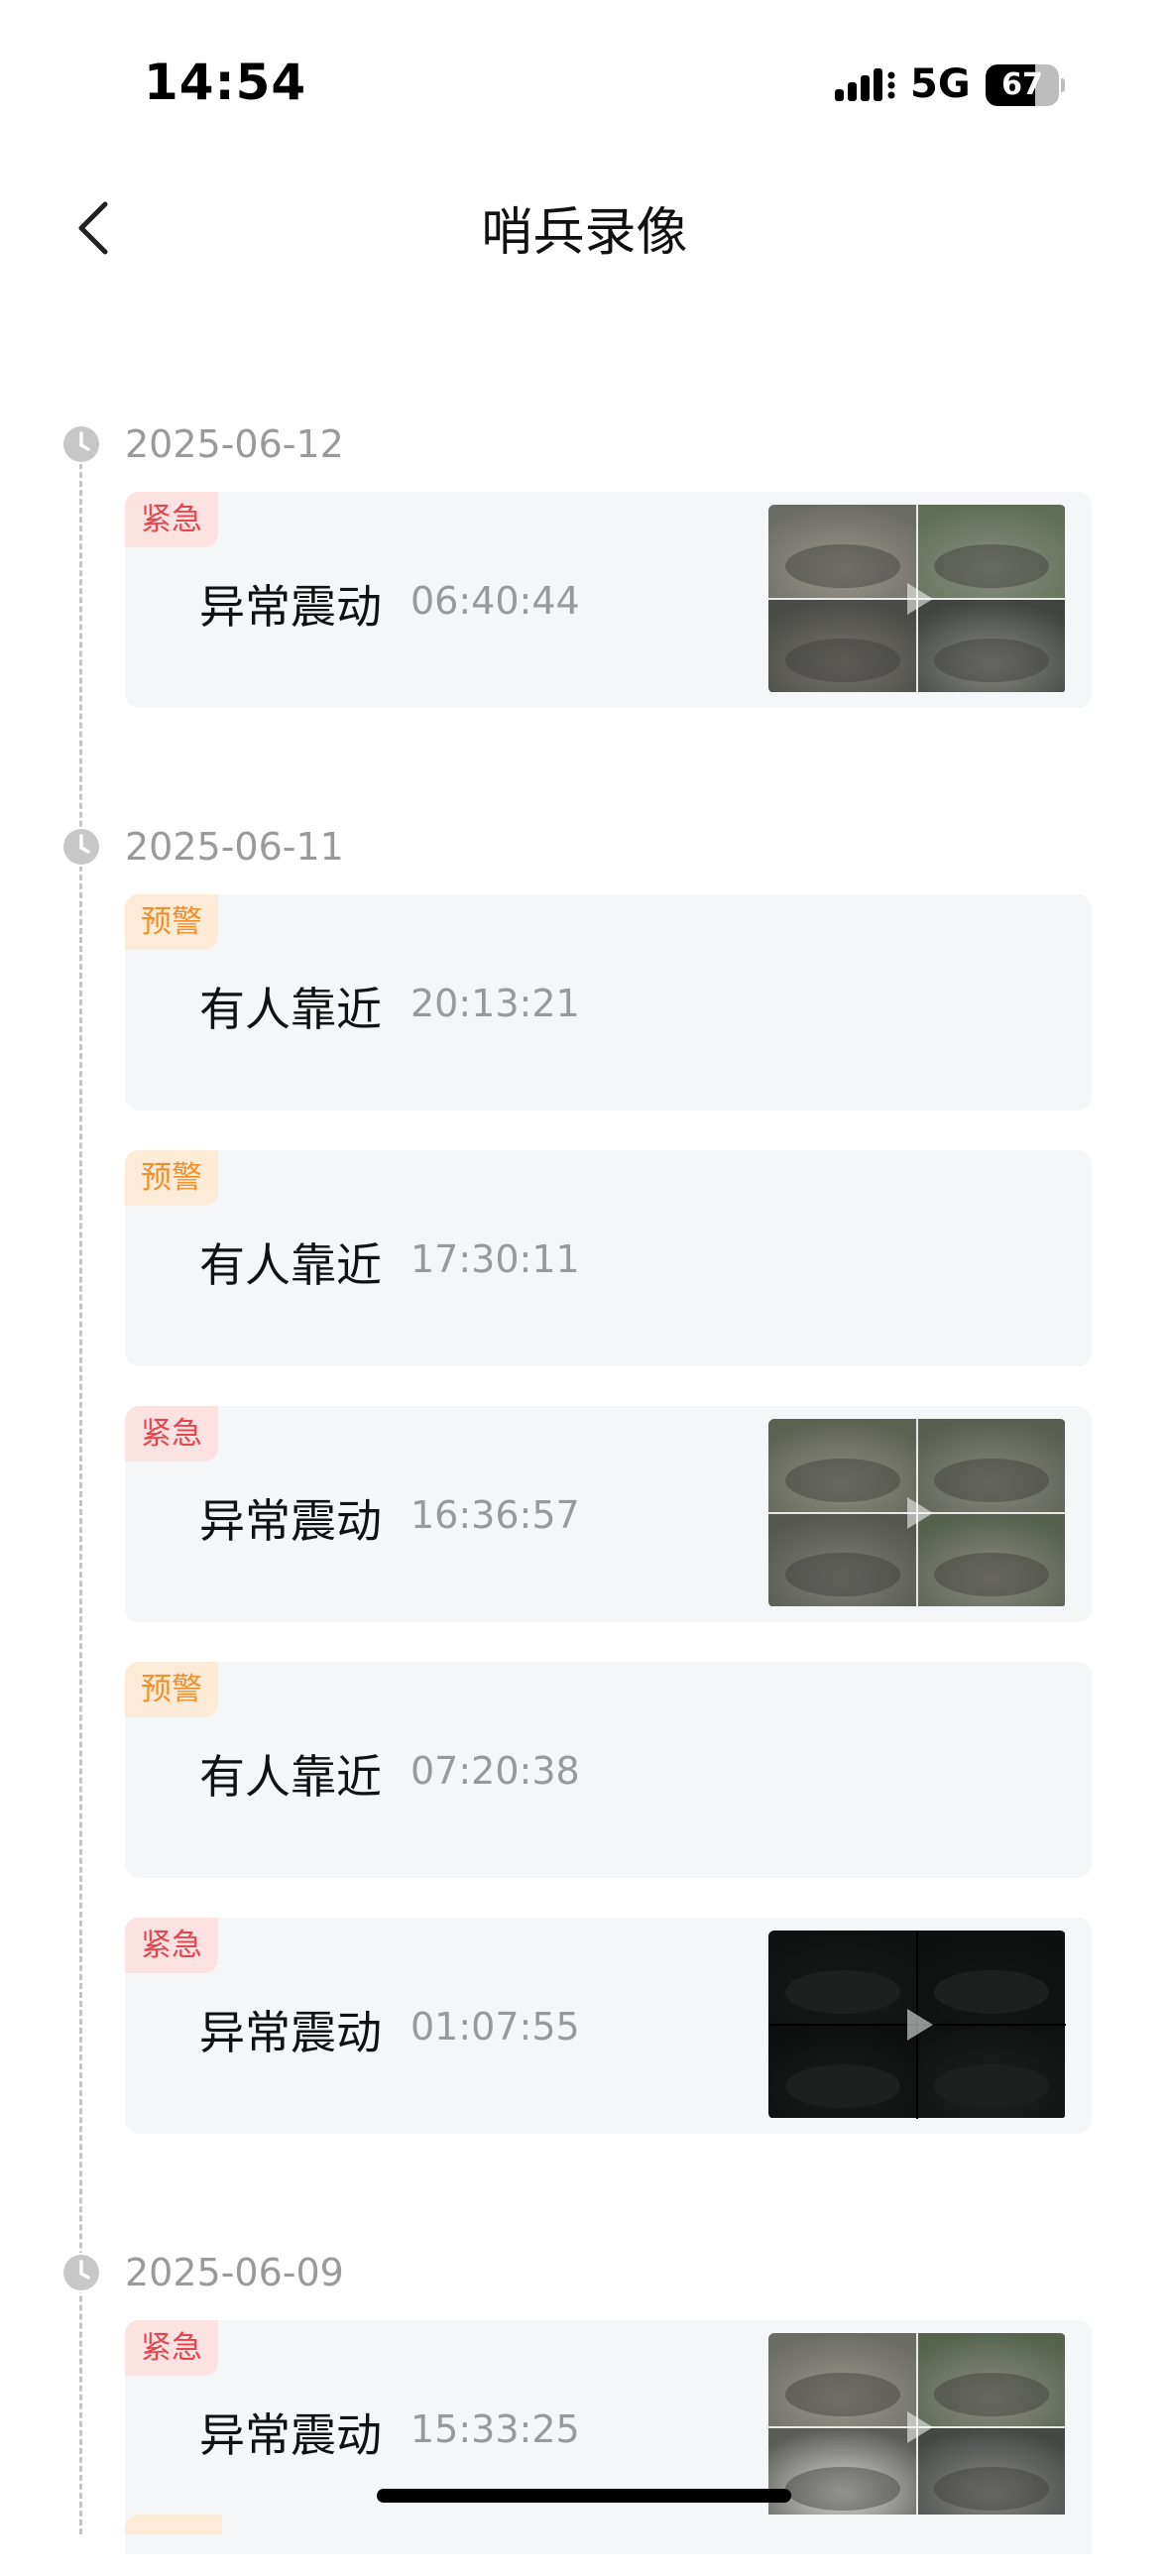 The height and width of the screenshot is (2576, 1169). Describe the element at coordinates (615, 2272) in the screenshot. I see `date-header: 2025-06-09` at that location.